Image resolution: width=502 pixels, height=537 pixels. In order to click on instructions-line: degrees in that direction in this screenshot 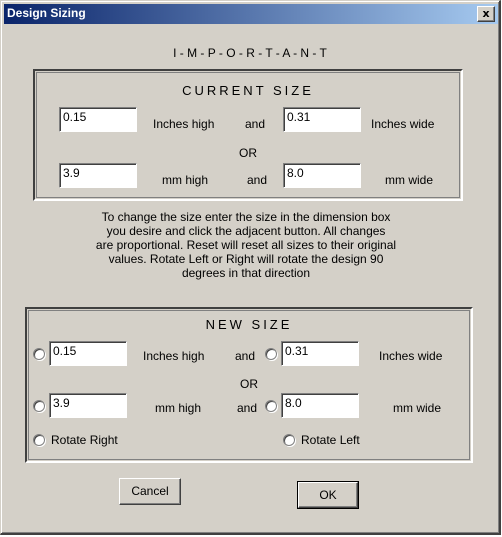, I will do `click(246, 273)`.